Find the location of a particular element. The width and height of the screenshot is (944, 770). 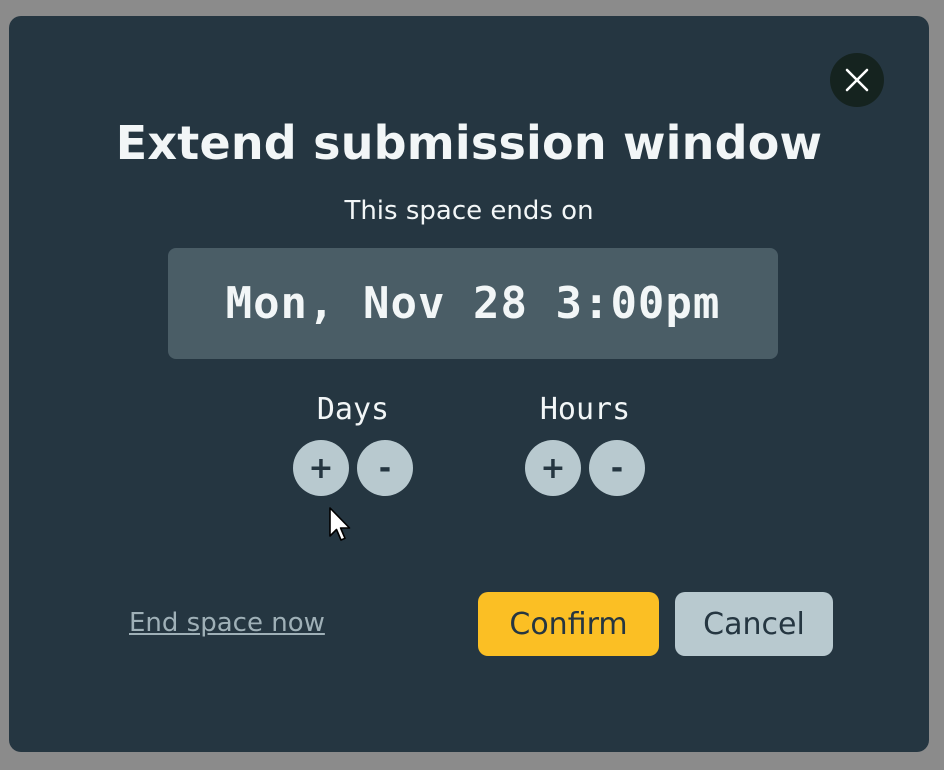

hours-decrement-button: - is located at coordinates (617, 468).